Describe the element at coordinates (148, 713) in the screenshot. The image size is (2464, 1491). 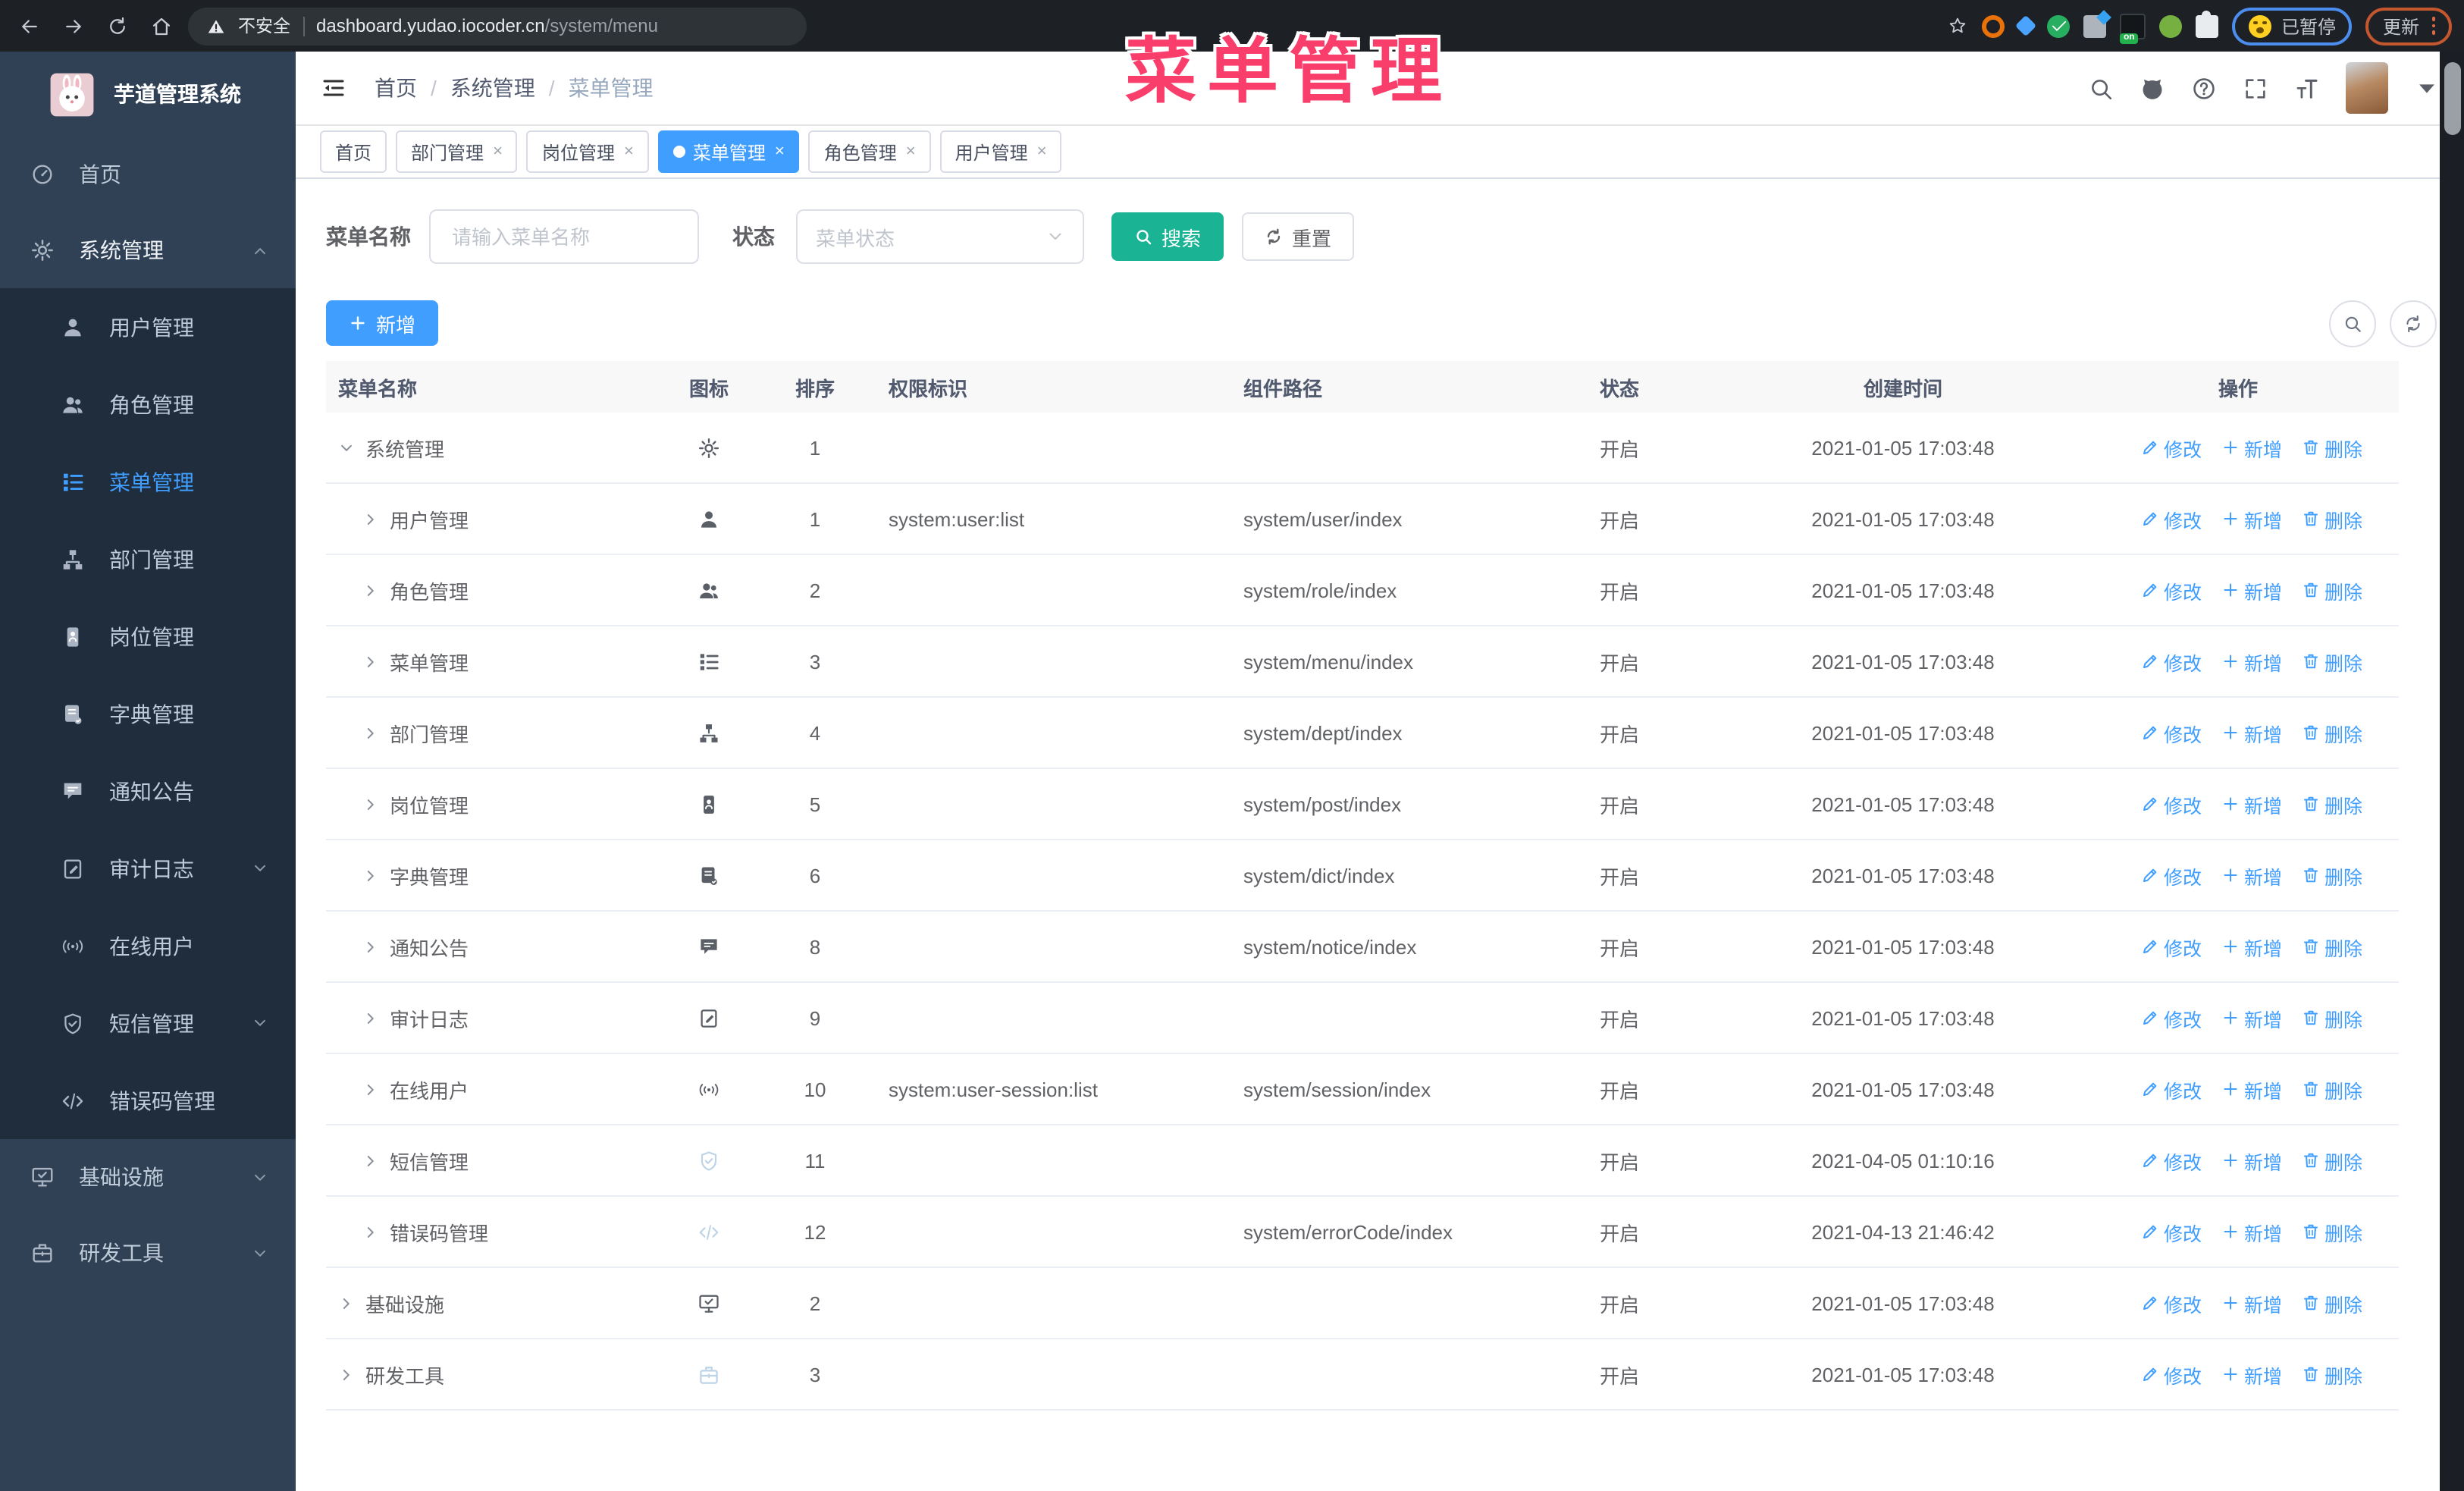
I see `sidebar-item-dict: 字典管理` at that location.